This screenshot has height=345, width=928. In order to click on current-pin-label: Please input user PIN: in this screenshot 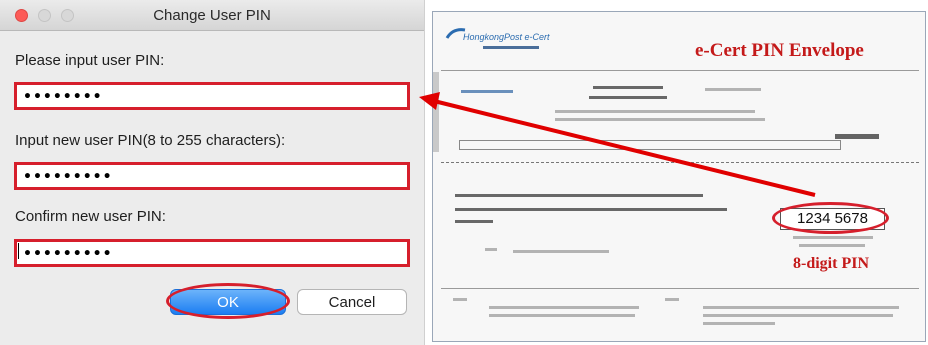, I will do `click(90, 60)`.